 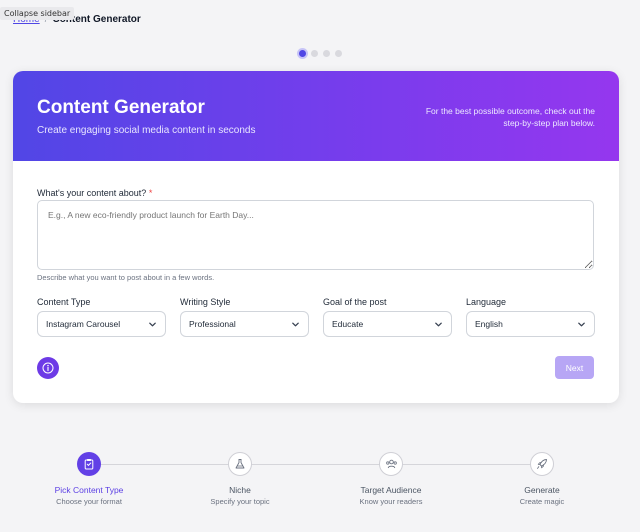 I want to click on step-title: Niche, so click(x=240, y=490).